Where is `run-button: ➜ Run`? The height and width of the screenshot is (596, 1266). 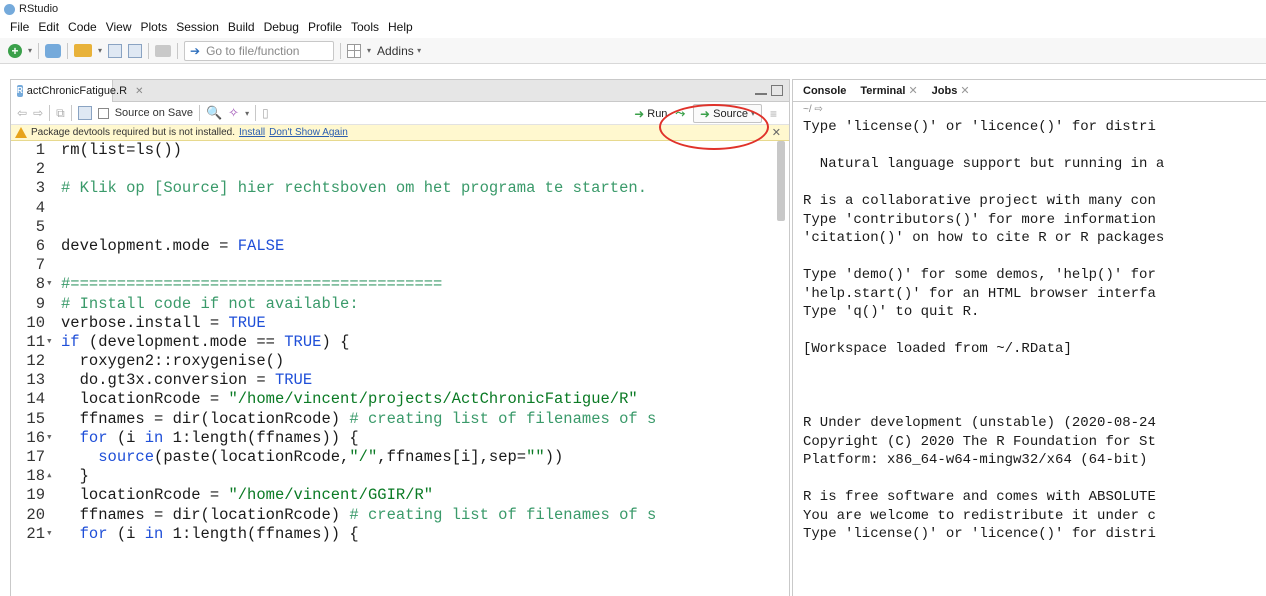
run-button: ➜ Run is located at coordinates (650, 114).